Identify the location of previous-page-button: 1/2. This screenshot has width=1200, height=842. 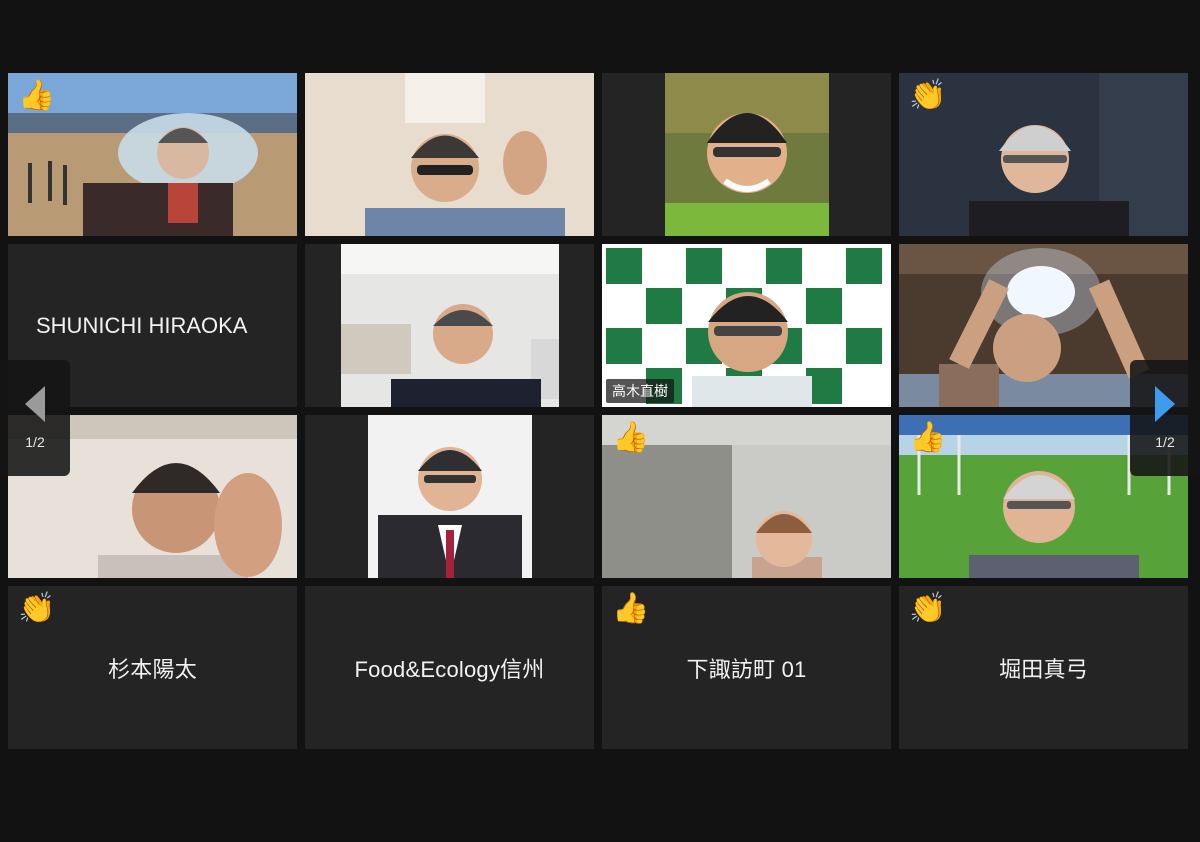
(35, 418).